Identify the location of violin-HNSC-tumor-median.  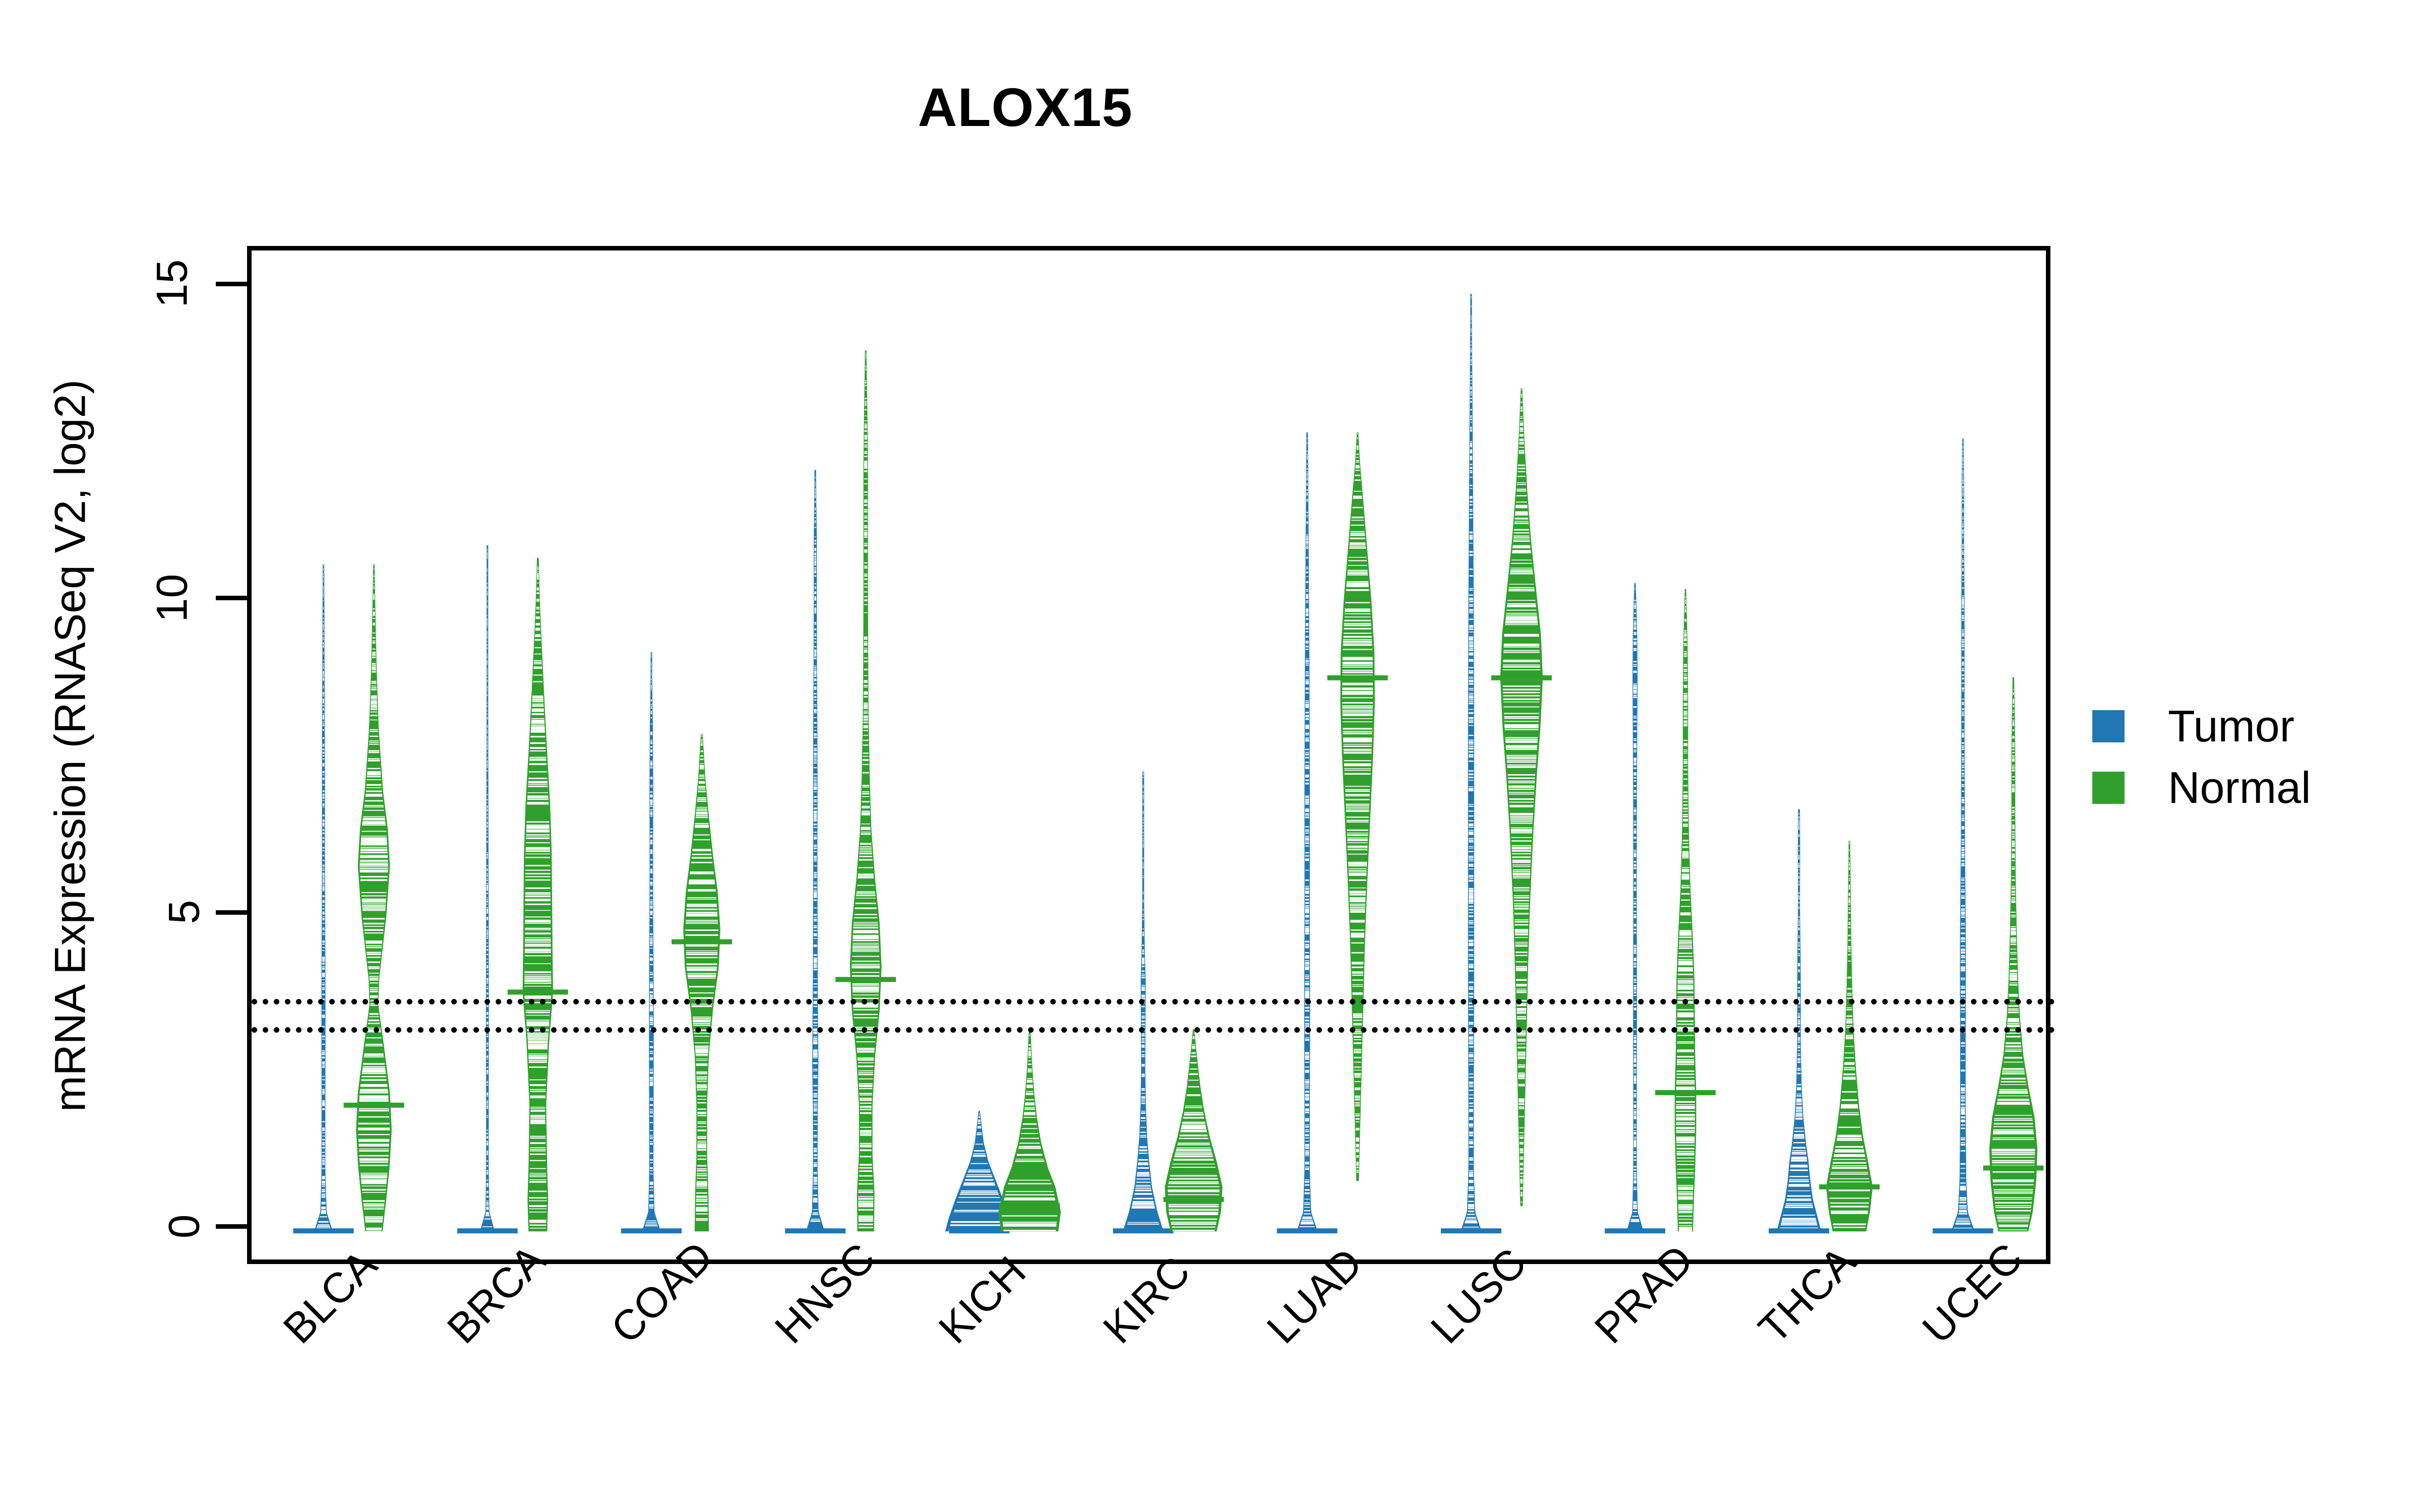
(815, 1231).